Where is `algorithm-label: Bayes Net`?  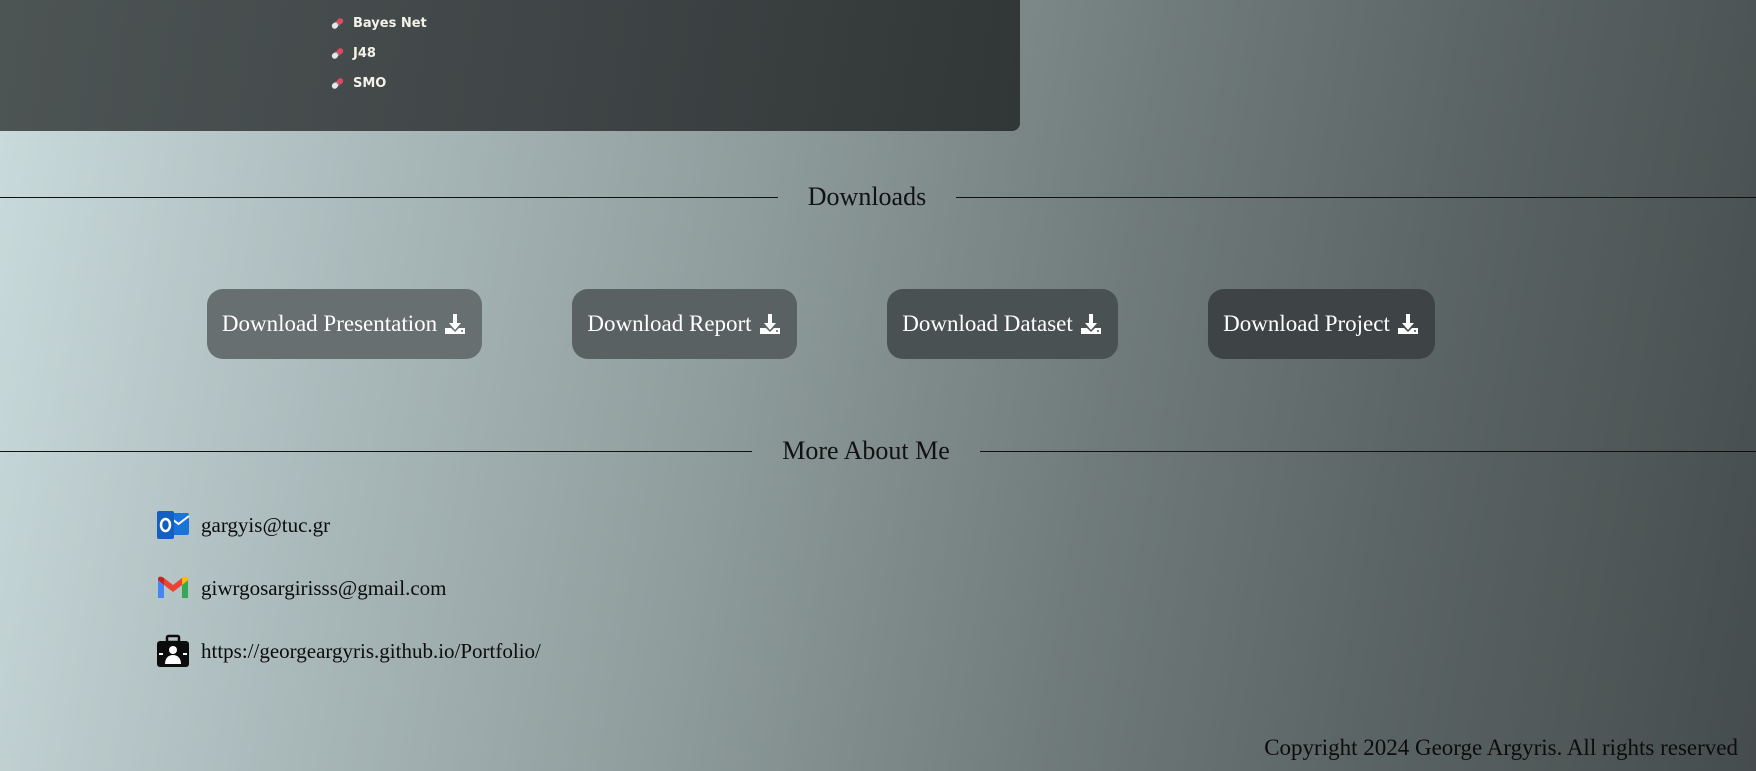
algorithm-label: Bayes Net is located at coordinates (390, 23).